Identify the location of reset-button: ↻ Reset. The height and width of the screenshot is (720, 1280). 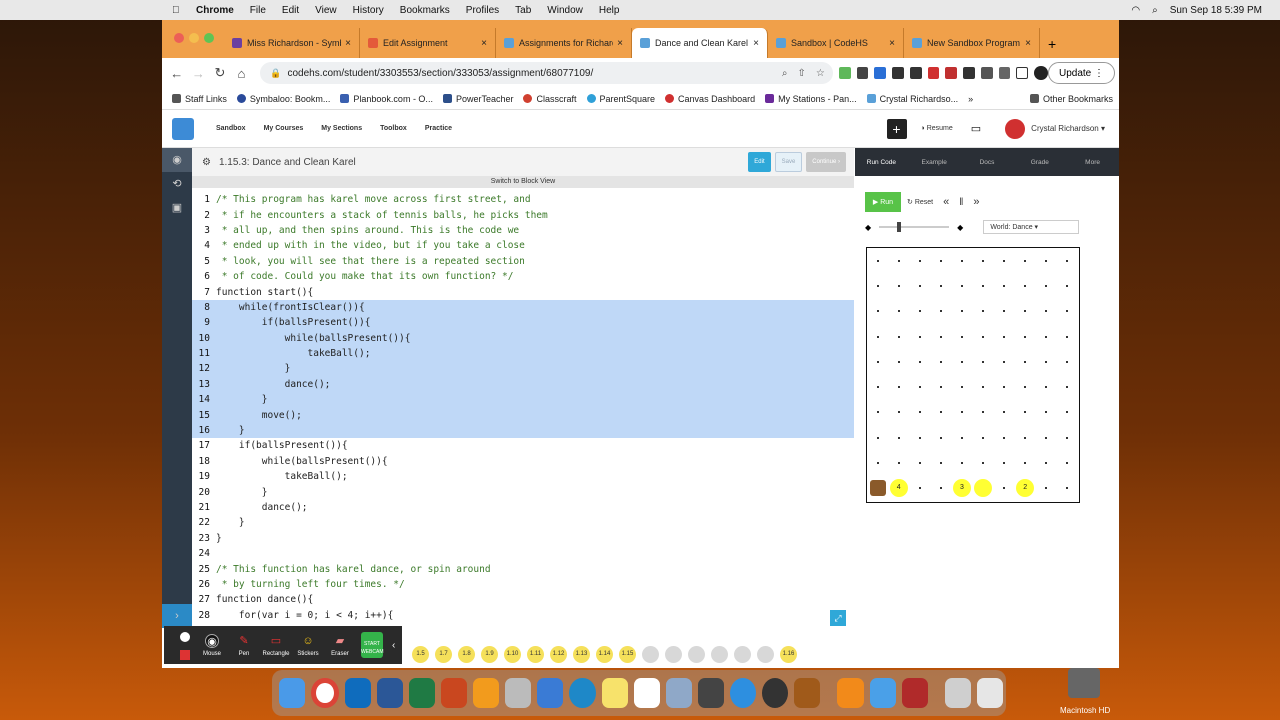
(920, 202).